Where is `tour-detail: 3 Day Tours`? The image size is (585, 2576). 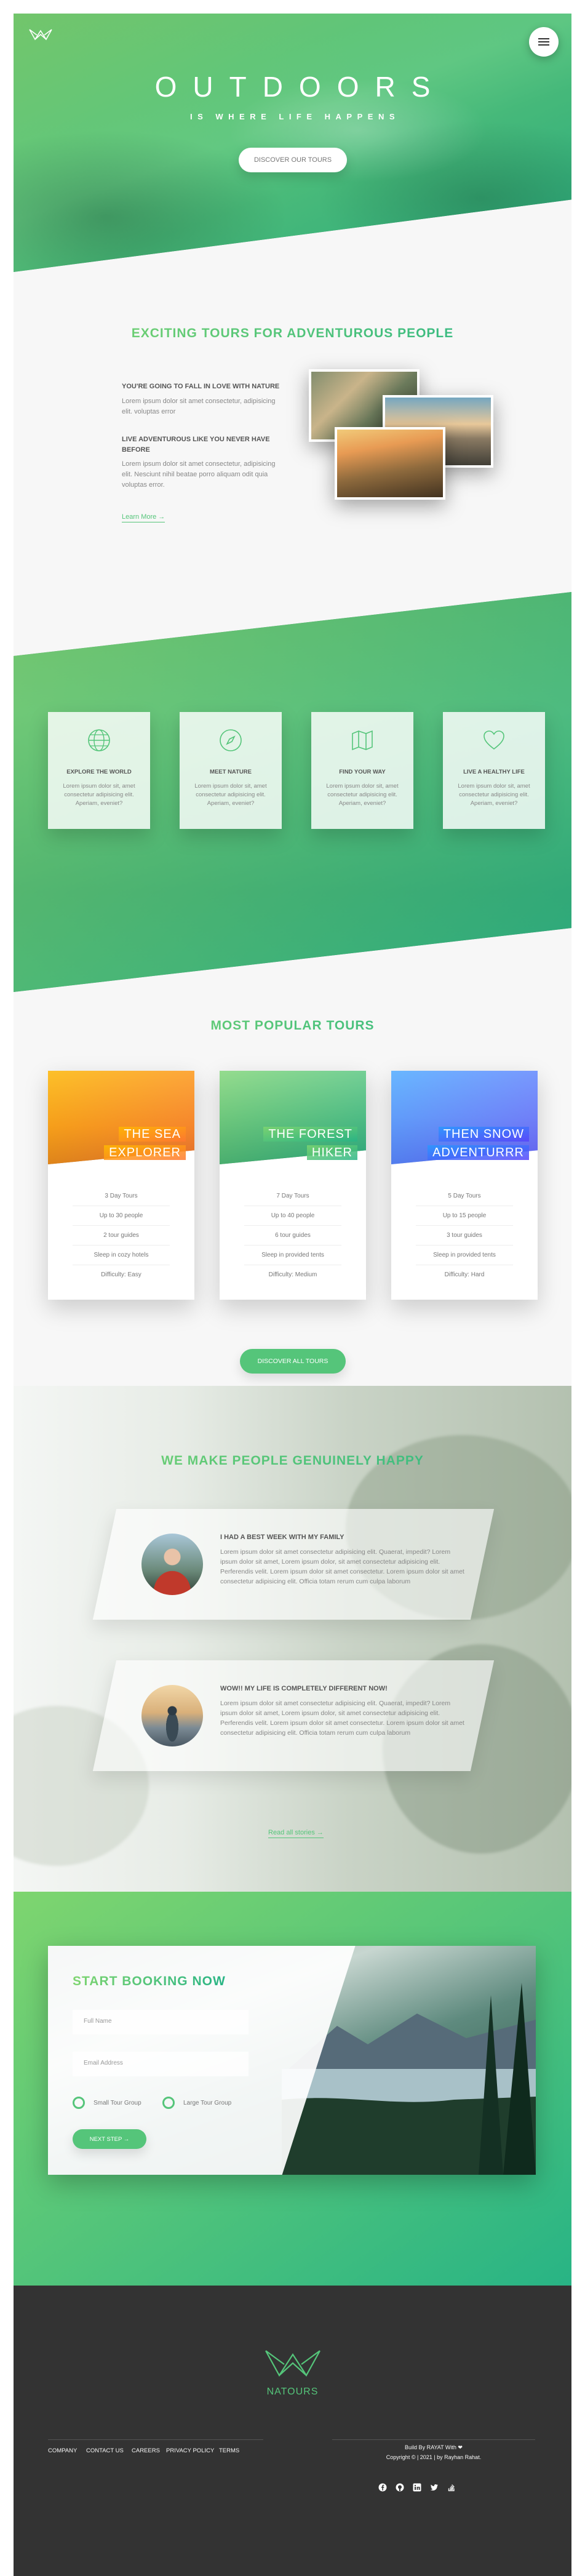 tour-detail: 3 Day Tours is located at coordinates (121, 1196).